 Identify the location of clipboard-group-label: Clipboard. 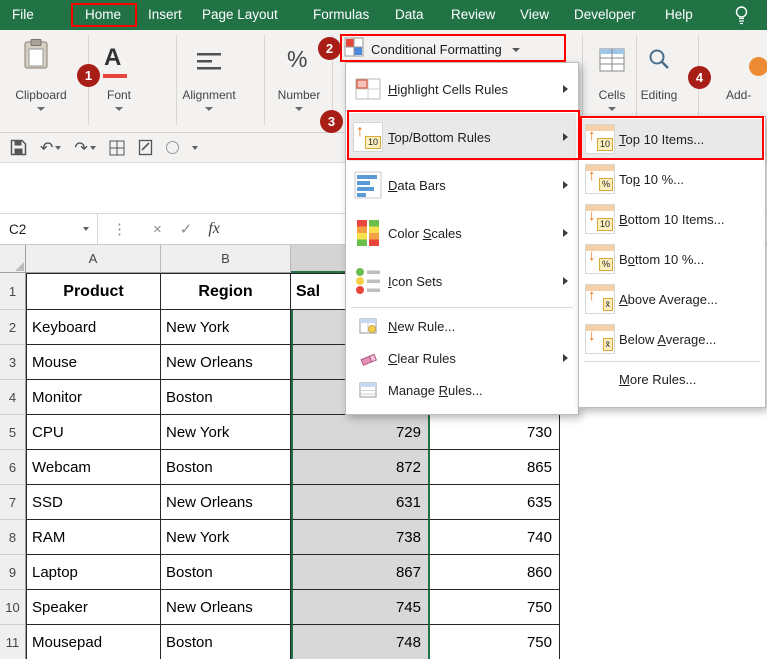
(41, 95).